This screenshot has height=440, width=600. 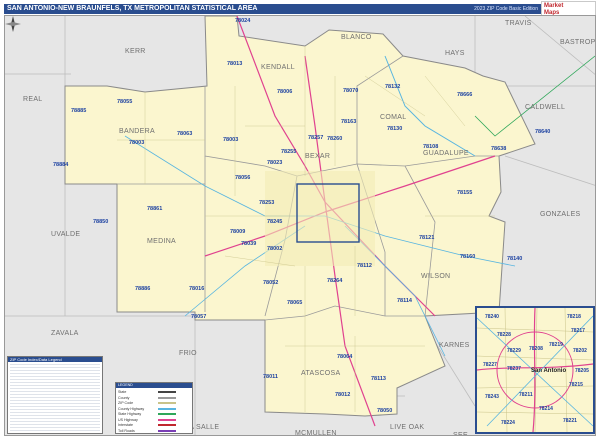 I want to click on zip-label: 78640, so click(x=543, y=132).